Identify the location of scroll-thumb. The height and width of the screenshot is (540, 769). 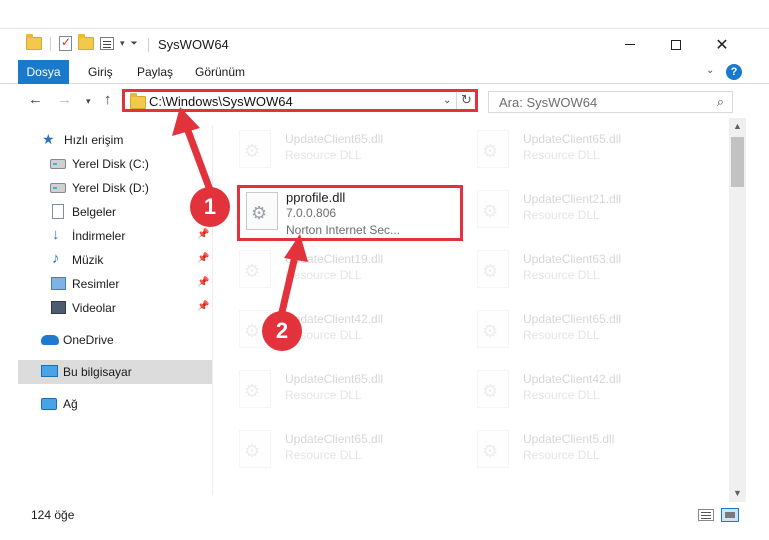
(737, 162).